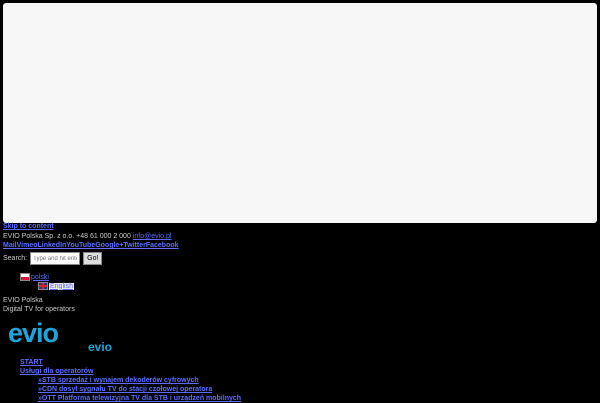 Image resolution: width=600 pixels, height=403 pixels. Describe the element at coordinates (162, 245) in the screenshot. I see `social-link-facebook: Facebook` at that location.